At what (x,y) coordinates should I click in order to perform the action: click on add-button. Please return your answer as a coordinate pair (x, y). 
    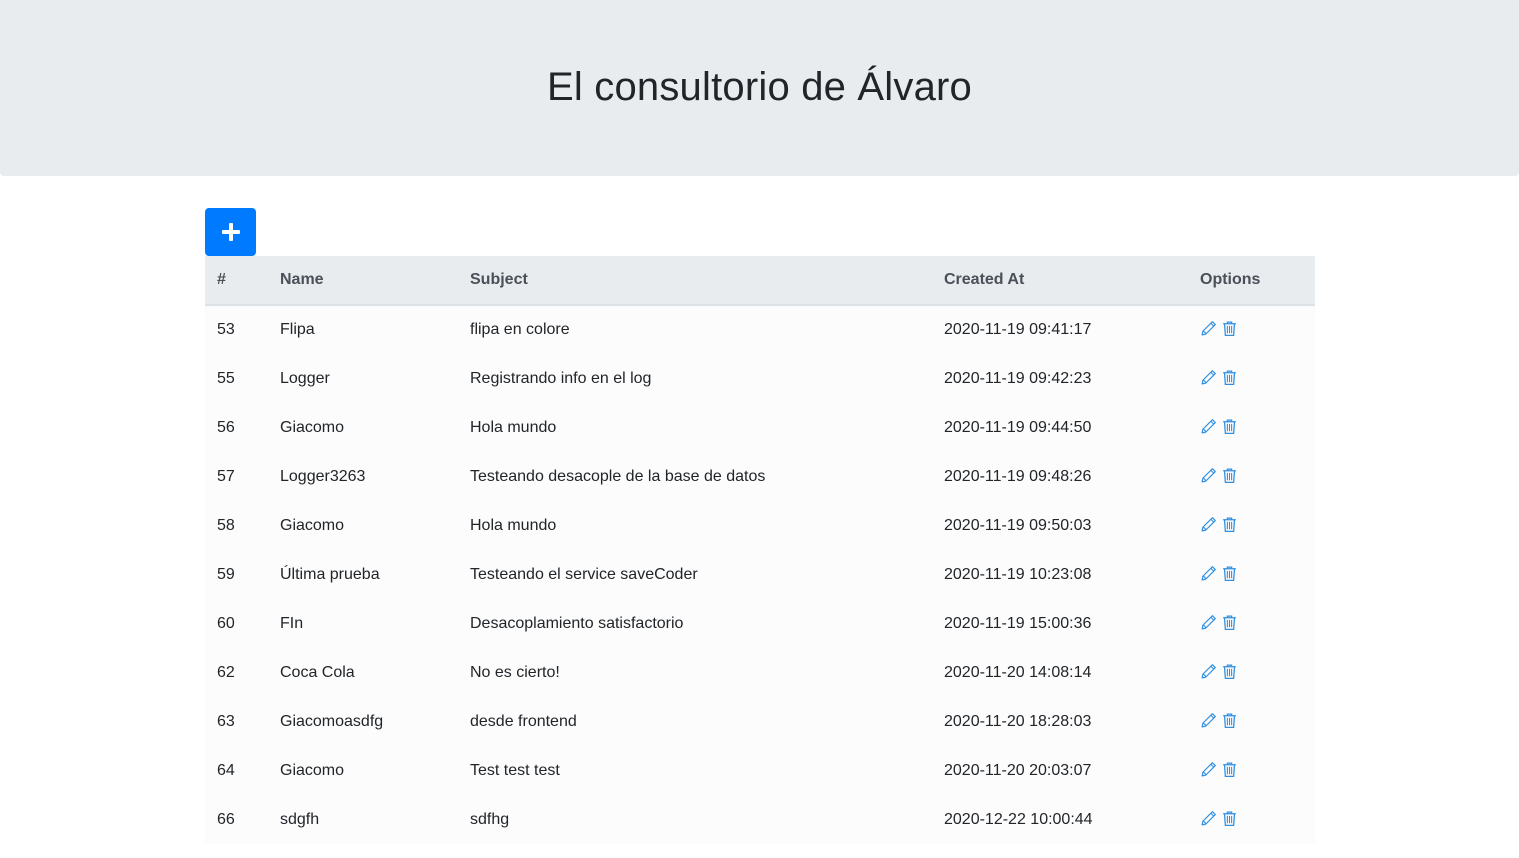
    Looking at the image, I should click on (230, 232).